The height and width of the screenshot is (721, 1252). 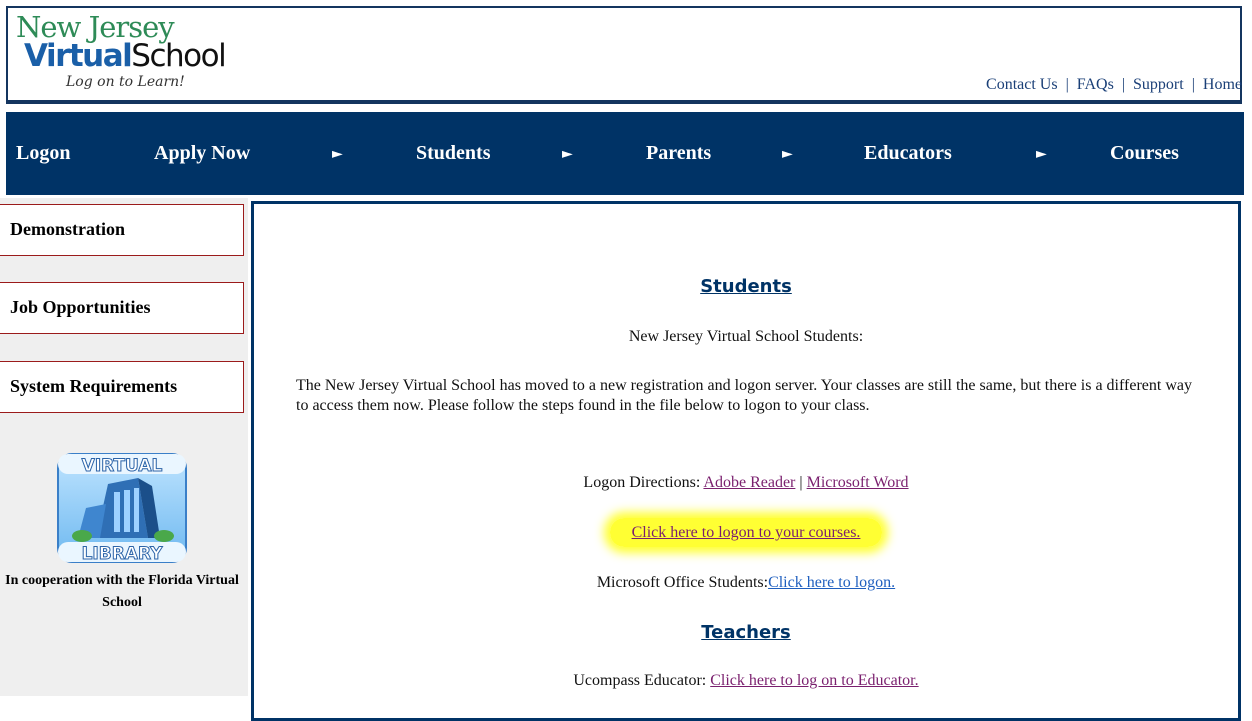 I want to click on header-rule, so click(x=624, y=102).